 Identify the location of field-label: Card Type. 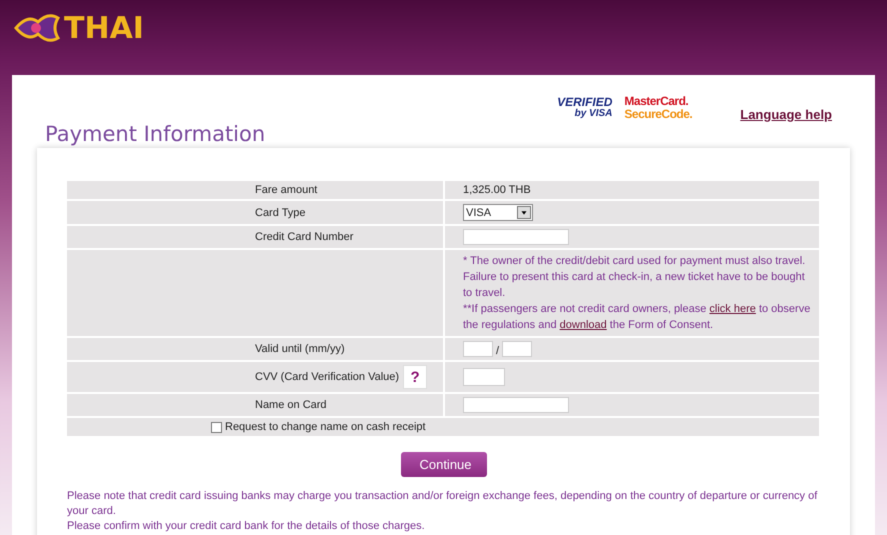
(349, 212).